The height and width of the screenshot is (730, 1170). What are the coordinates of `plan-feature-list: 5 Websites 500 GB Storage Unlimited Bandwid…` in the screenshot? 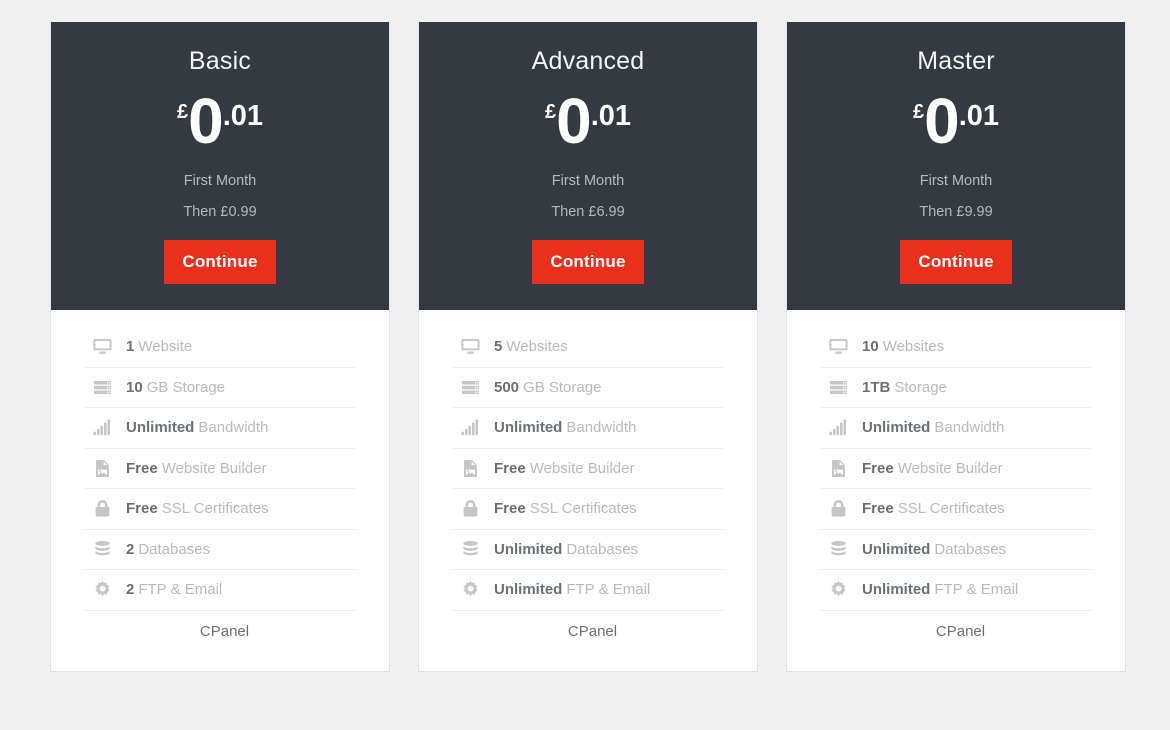 It's located at (588, 490).